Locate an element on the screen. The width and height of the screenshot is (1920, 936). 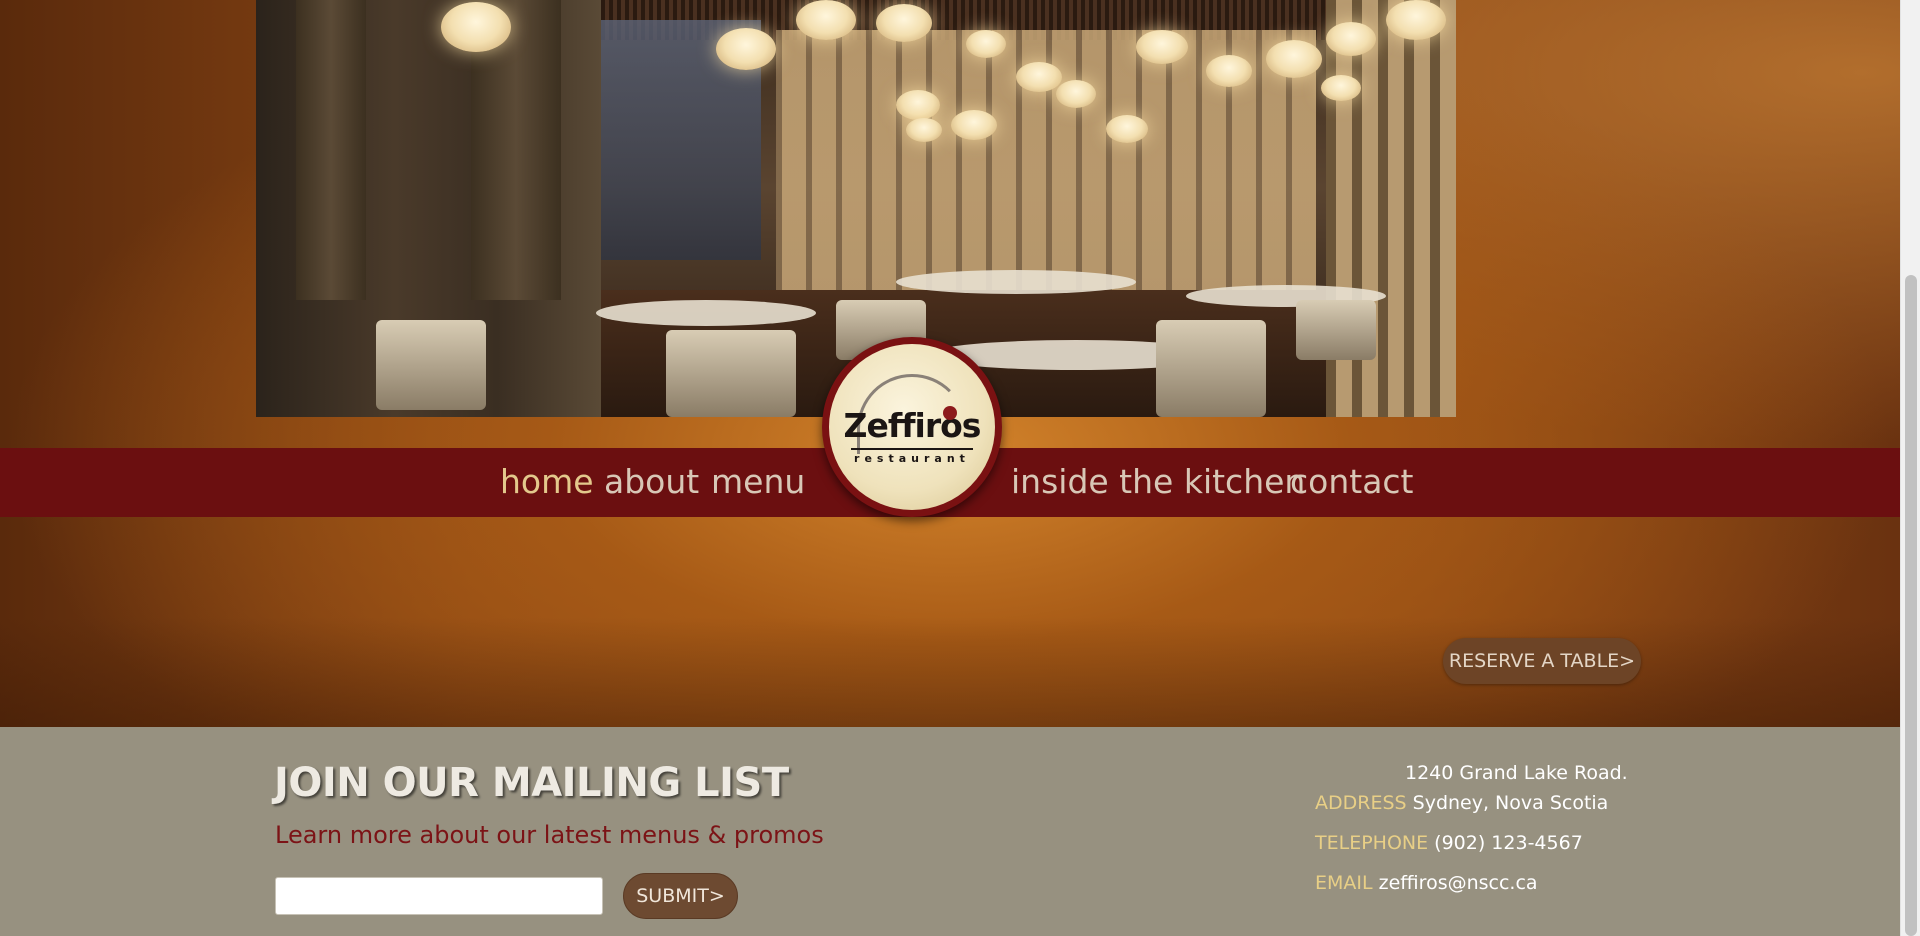
logo-dot-icon is located at coordinates (950, 413).